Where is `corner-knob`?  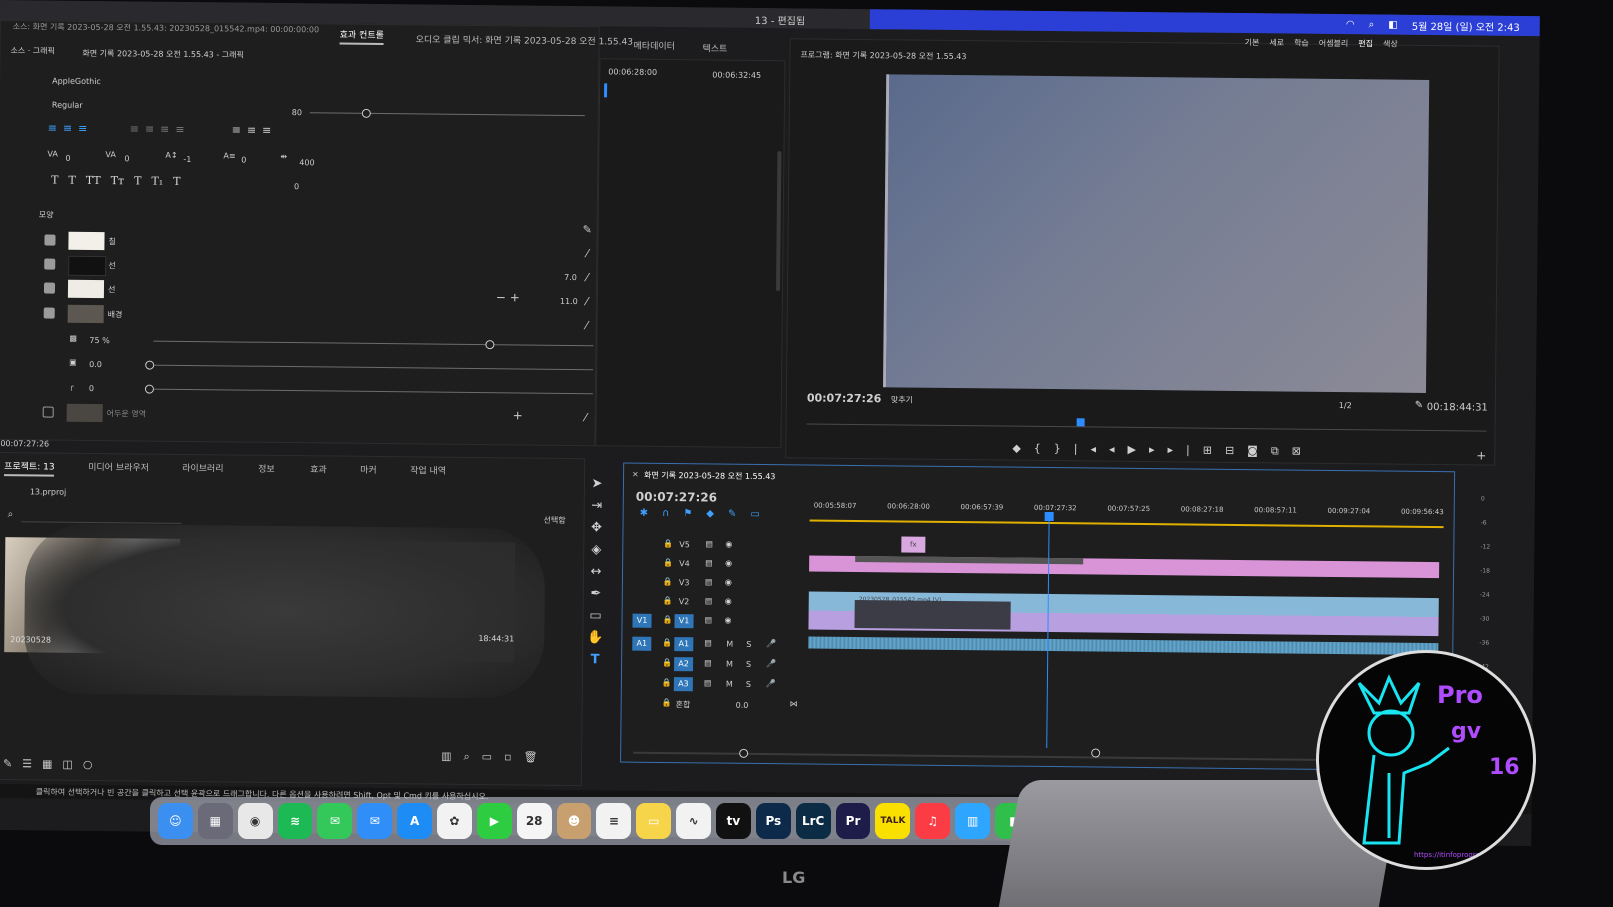
corner-knob is located at coordinates (149, 389).